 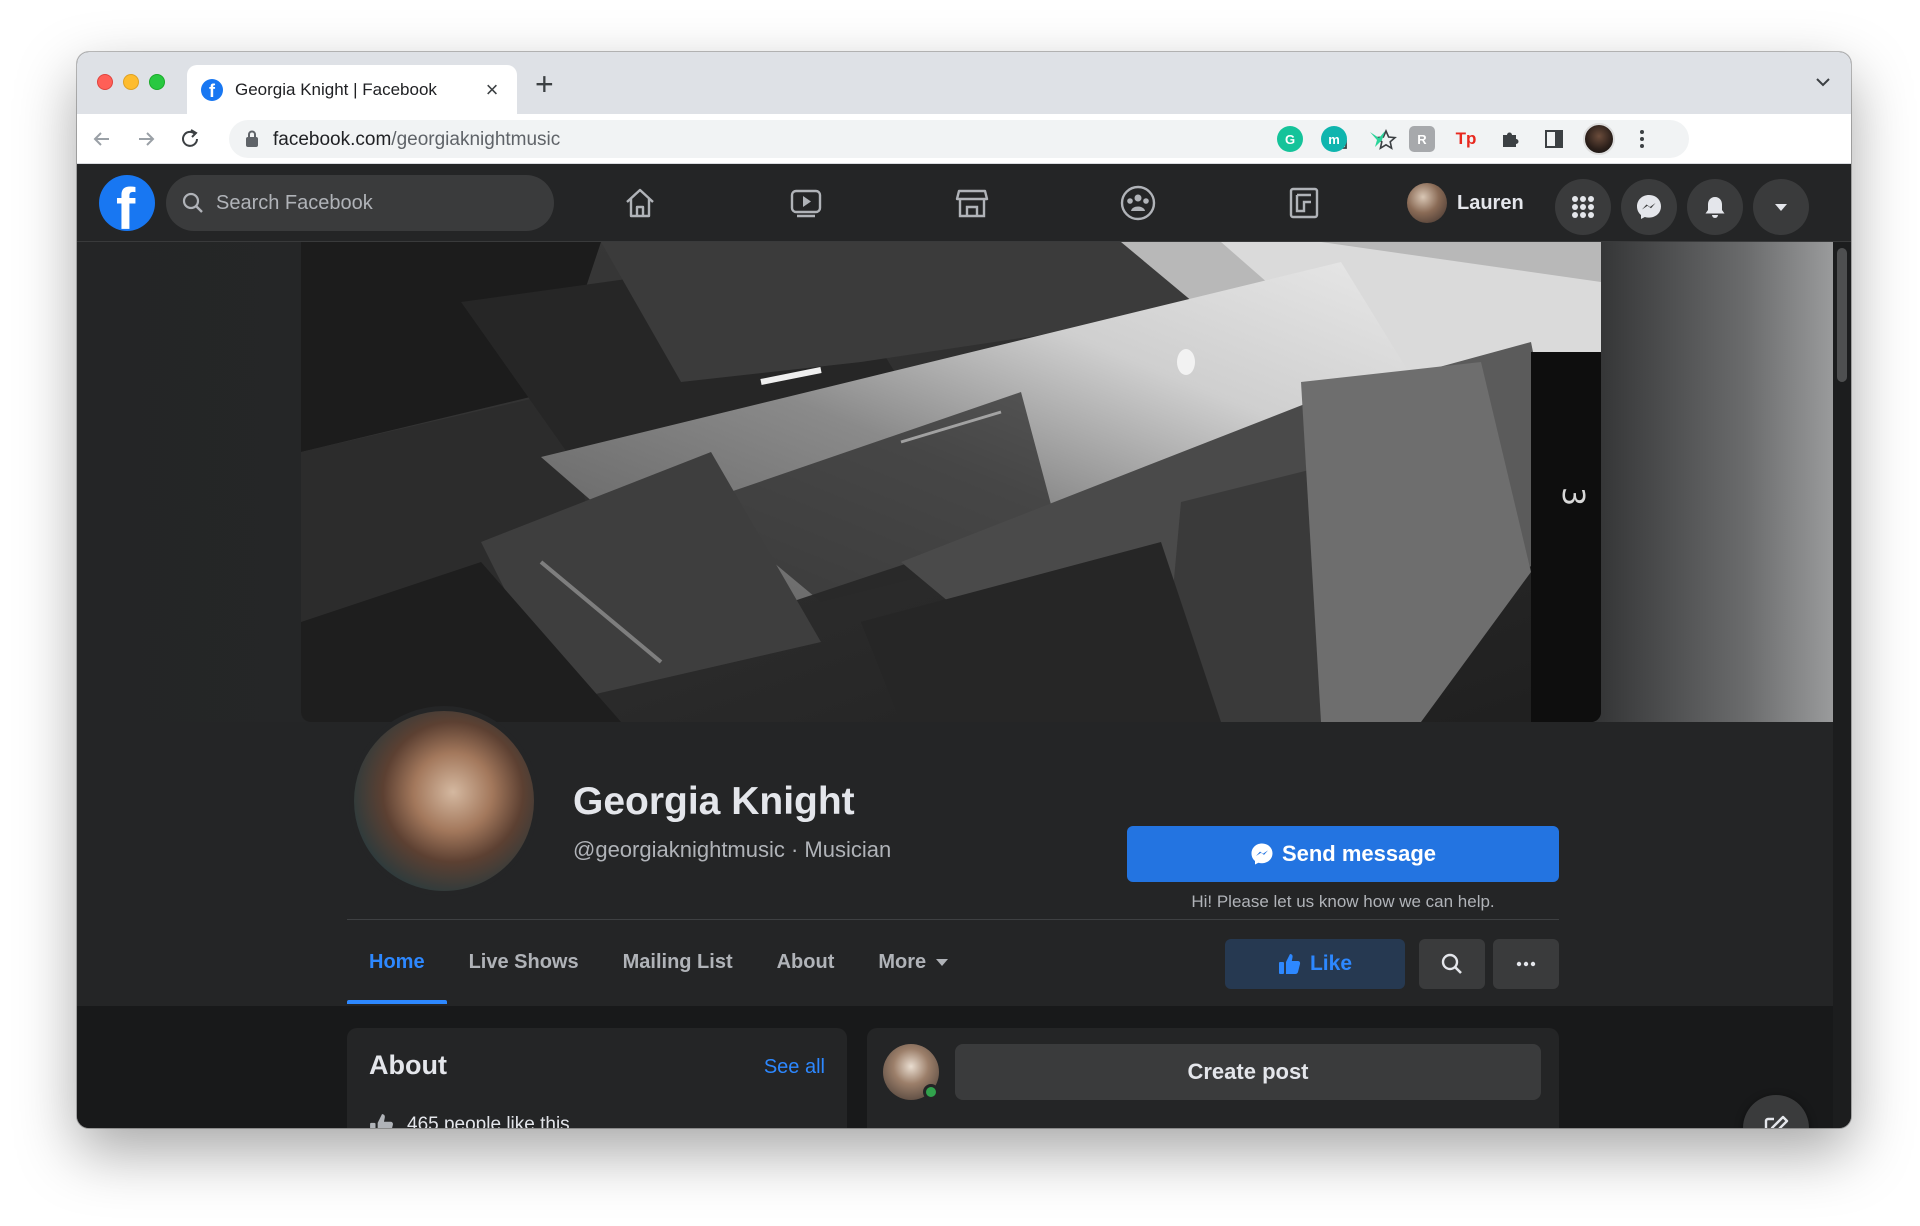 What do you see at coordinates (476, 139) in the screenshot?
I see `url-path: /georgiaknightmusic` at bounding box center [476, 139].